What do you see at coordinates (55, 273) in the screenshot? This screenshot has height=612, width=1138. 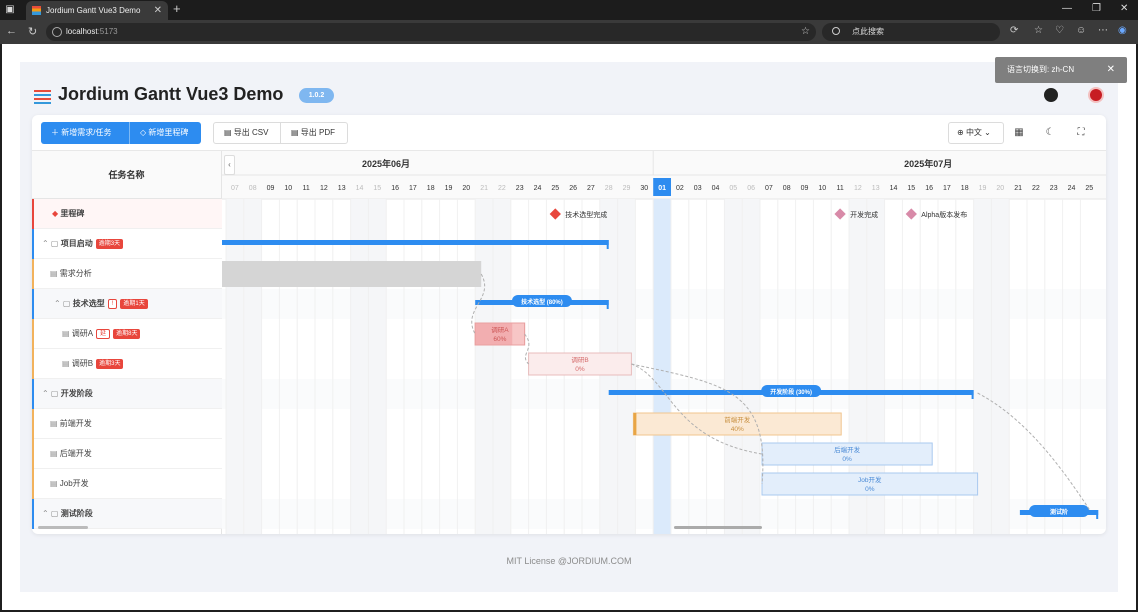 I see `task-doc-icon: ▤` at bounding box center [55, 273].